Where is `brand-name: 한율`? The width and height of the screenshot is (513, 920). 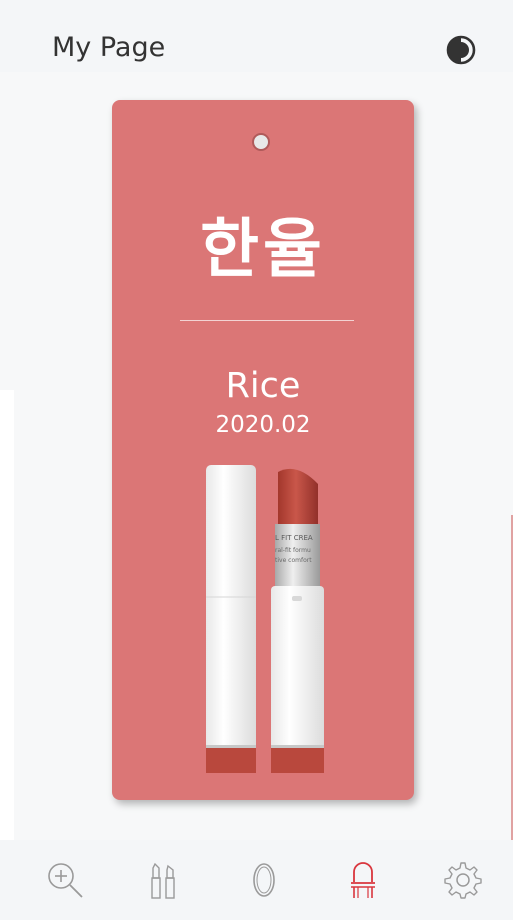
brand-name: 한율 is located at coordinates (263, 250).